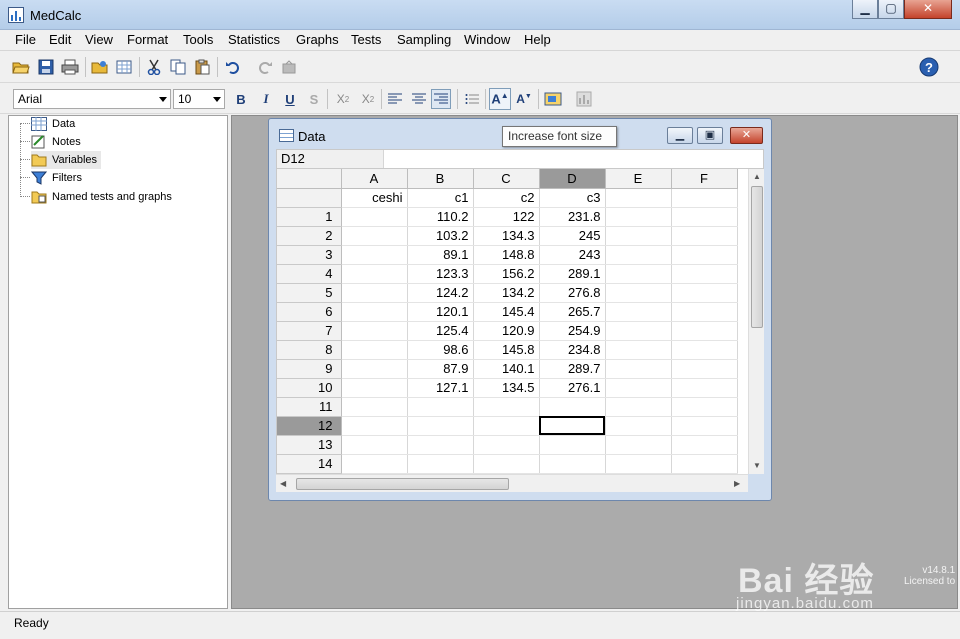  I want to click on table-cell: 122, so click(506, 217).